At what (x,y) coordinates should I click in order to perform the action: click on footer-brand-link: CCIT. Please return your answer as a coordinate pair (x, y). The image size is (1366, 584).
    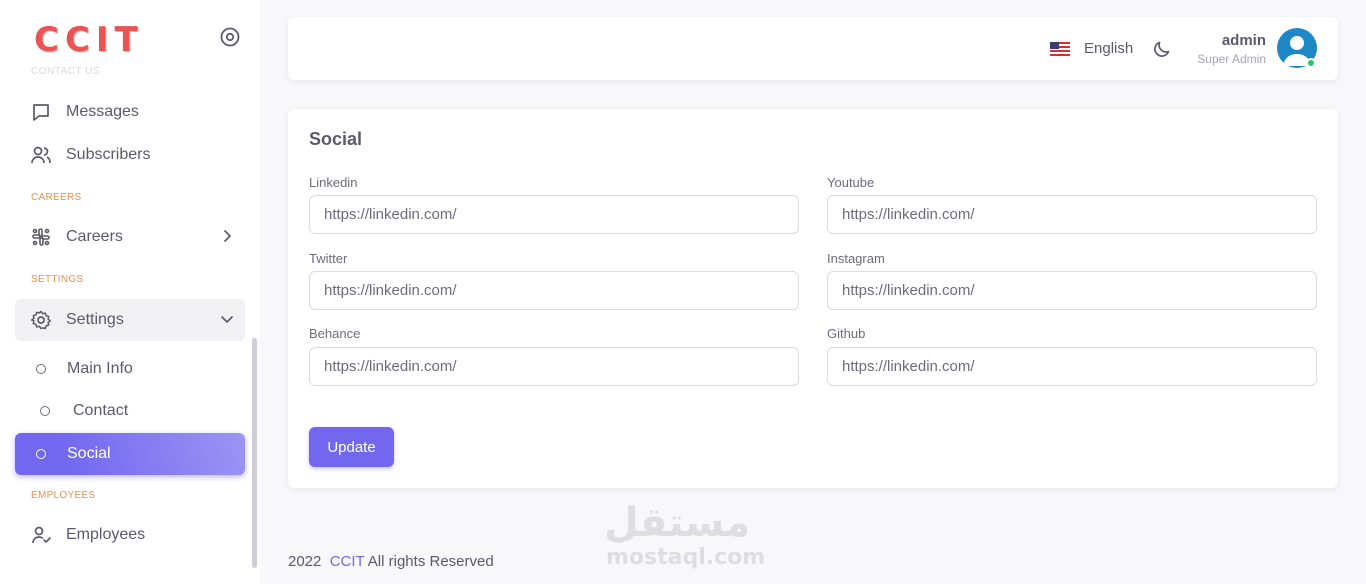
    Looking at the image, I should click on (347, 561).